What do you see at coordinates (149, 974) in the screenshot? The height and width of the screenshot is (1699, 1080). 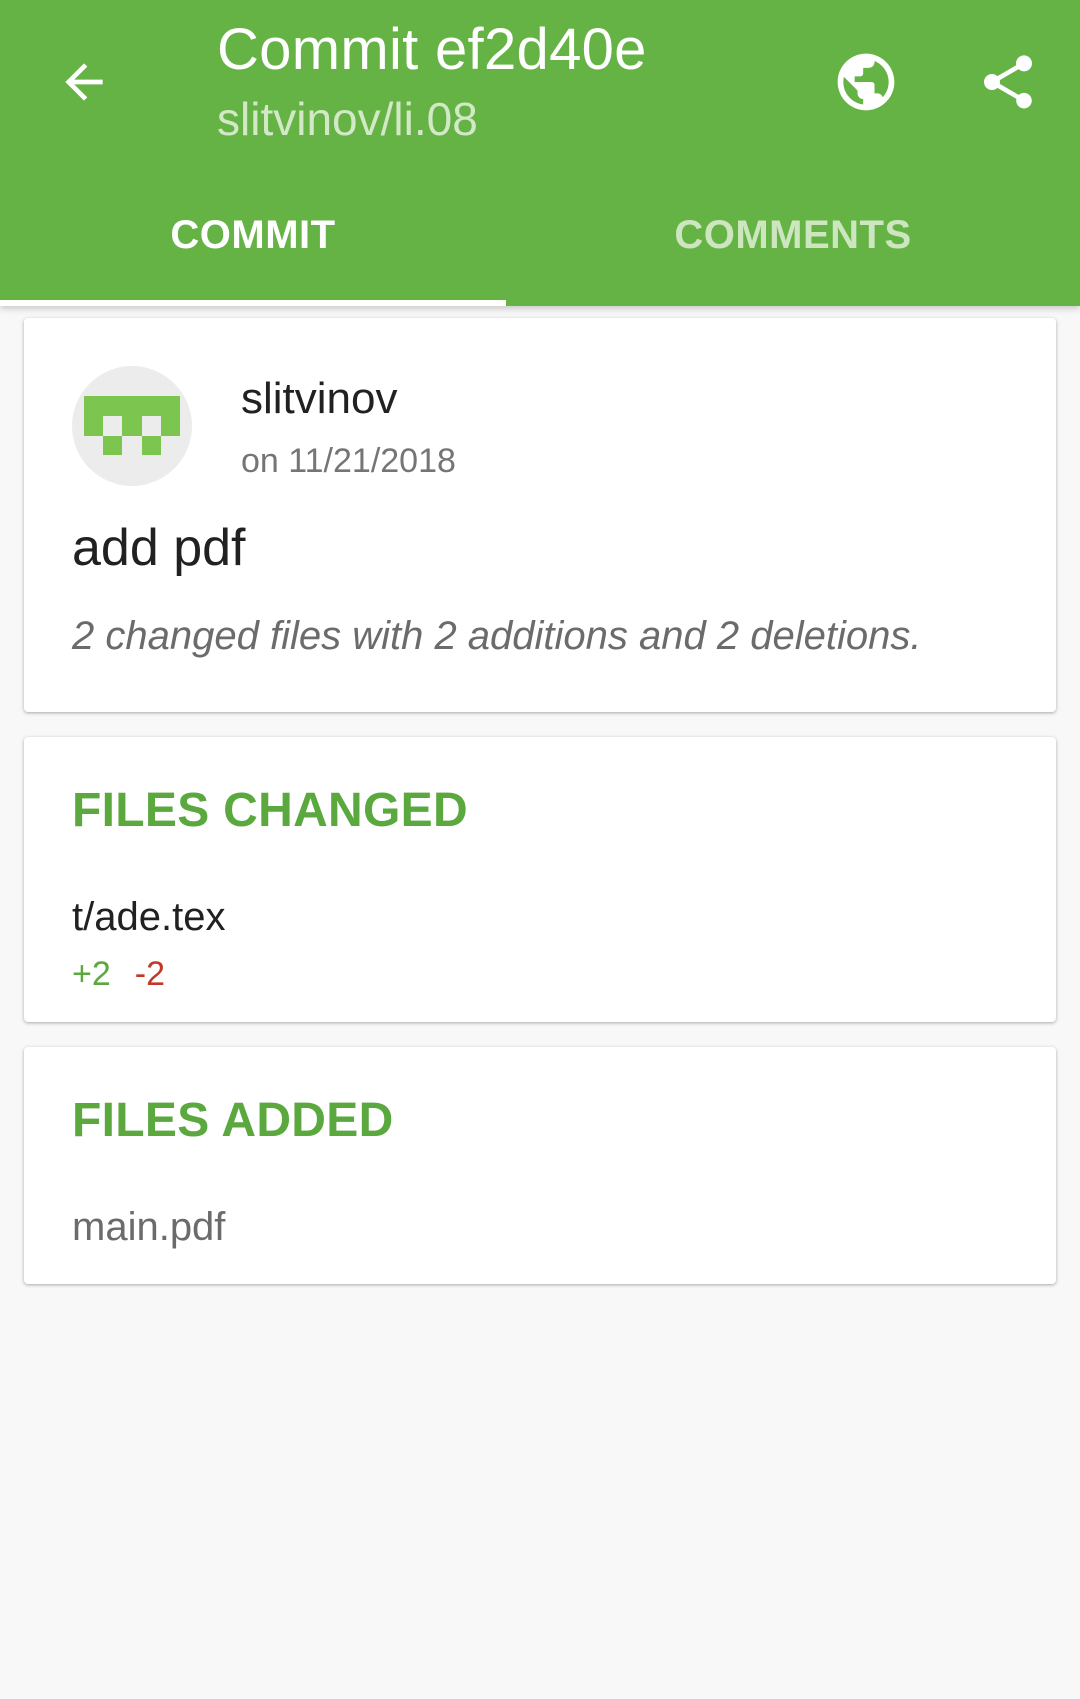 I see `deletions-count: -2` at bounding box center [149, 974].